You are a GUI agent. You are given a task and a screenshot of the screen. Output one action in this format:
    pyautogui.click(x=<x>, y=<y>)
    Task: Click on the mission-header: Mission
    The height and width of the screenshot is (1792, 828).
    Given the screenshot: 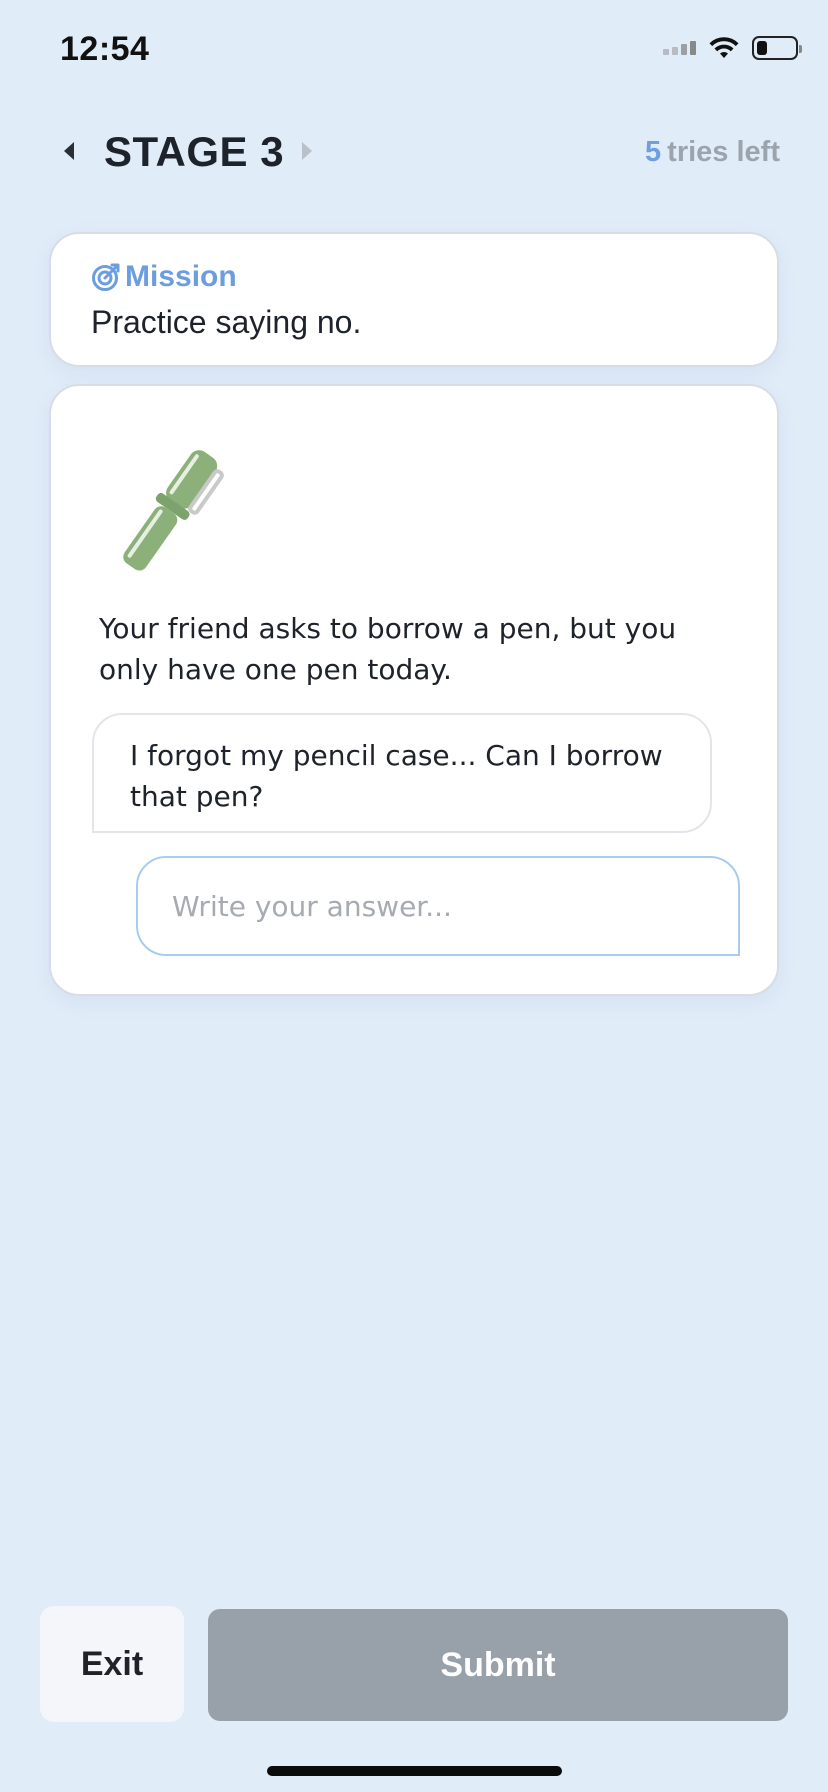 What is the action you would take?
    pyautogui.click(x=164, y=277)
    